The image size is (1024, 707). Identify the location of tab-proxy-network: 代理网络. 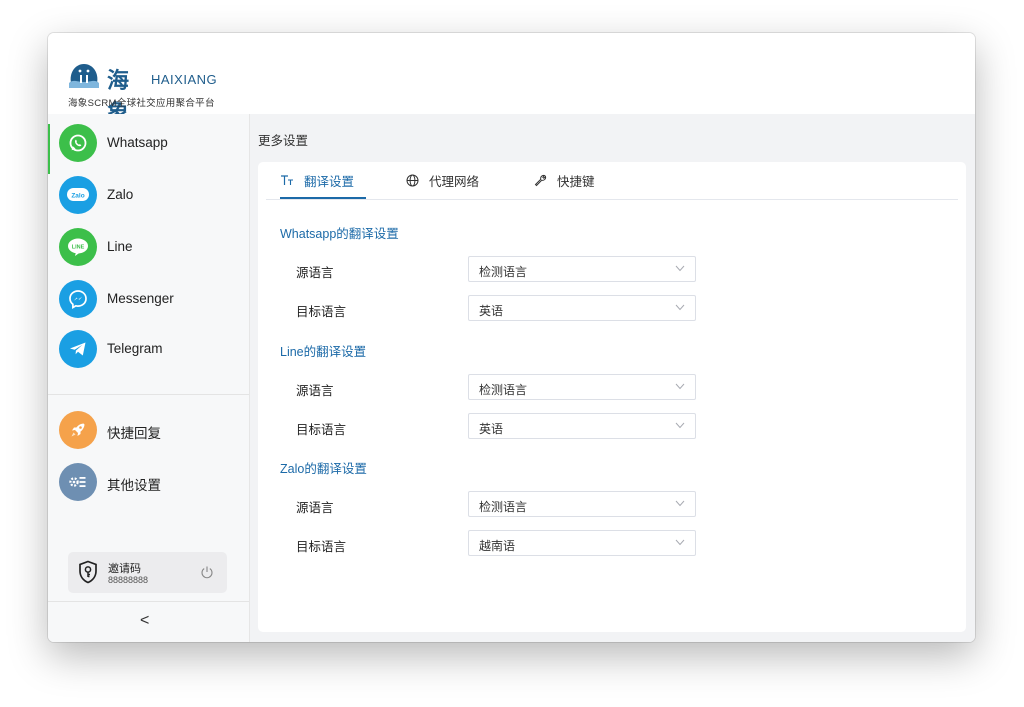
(442, 180).